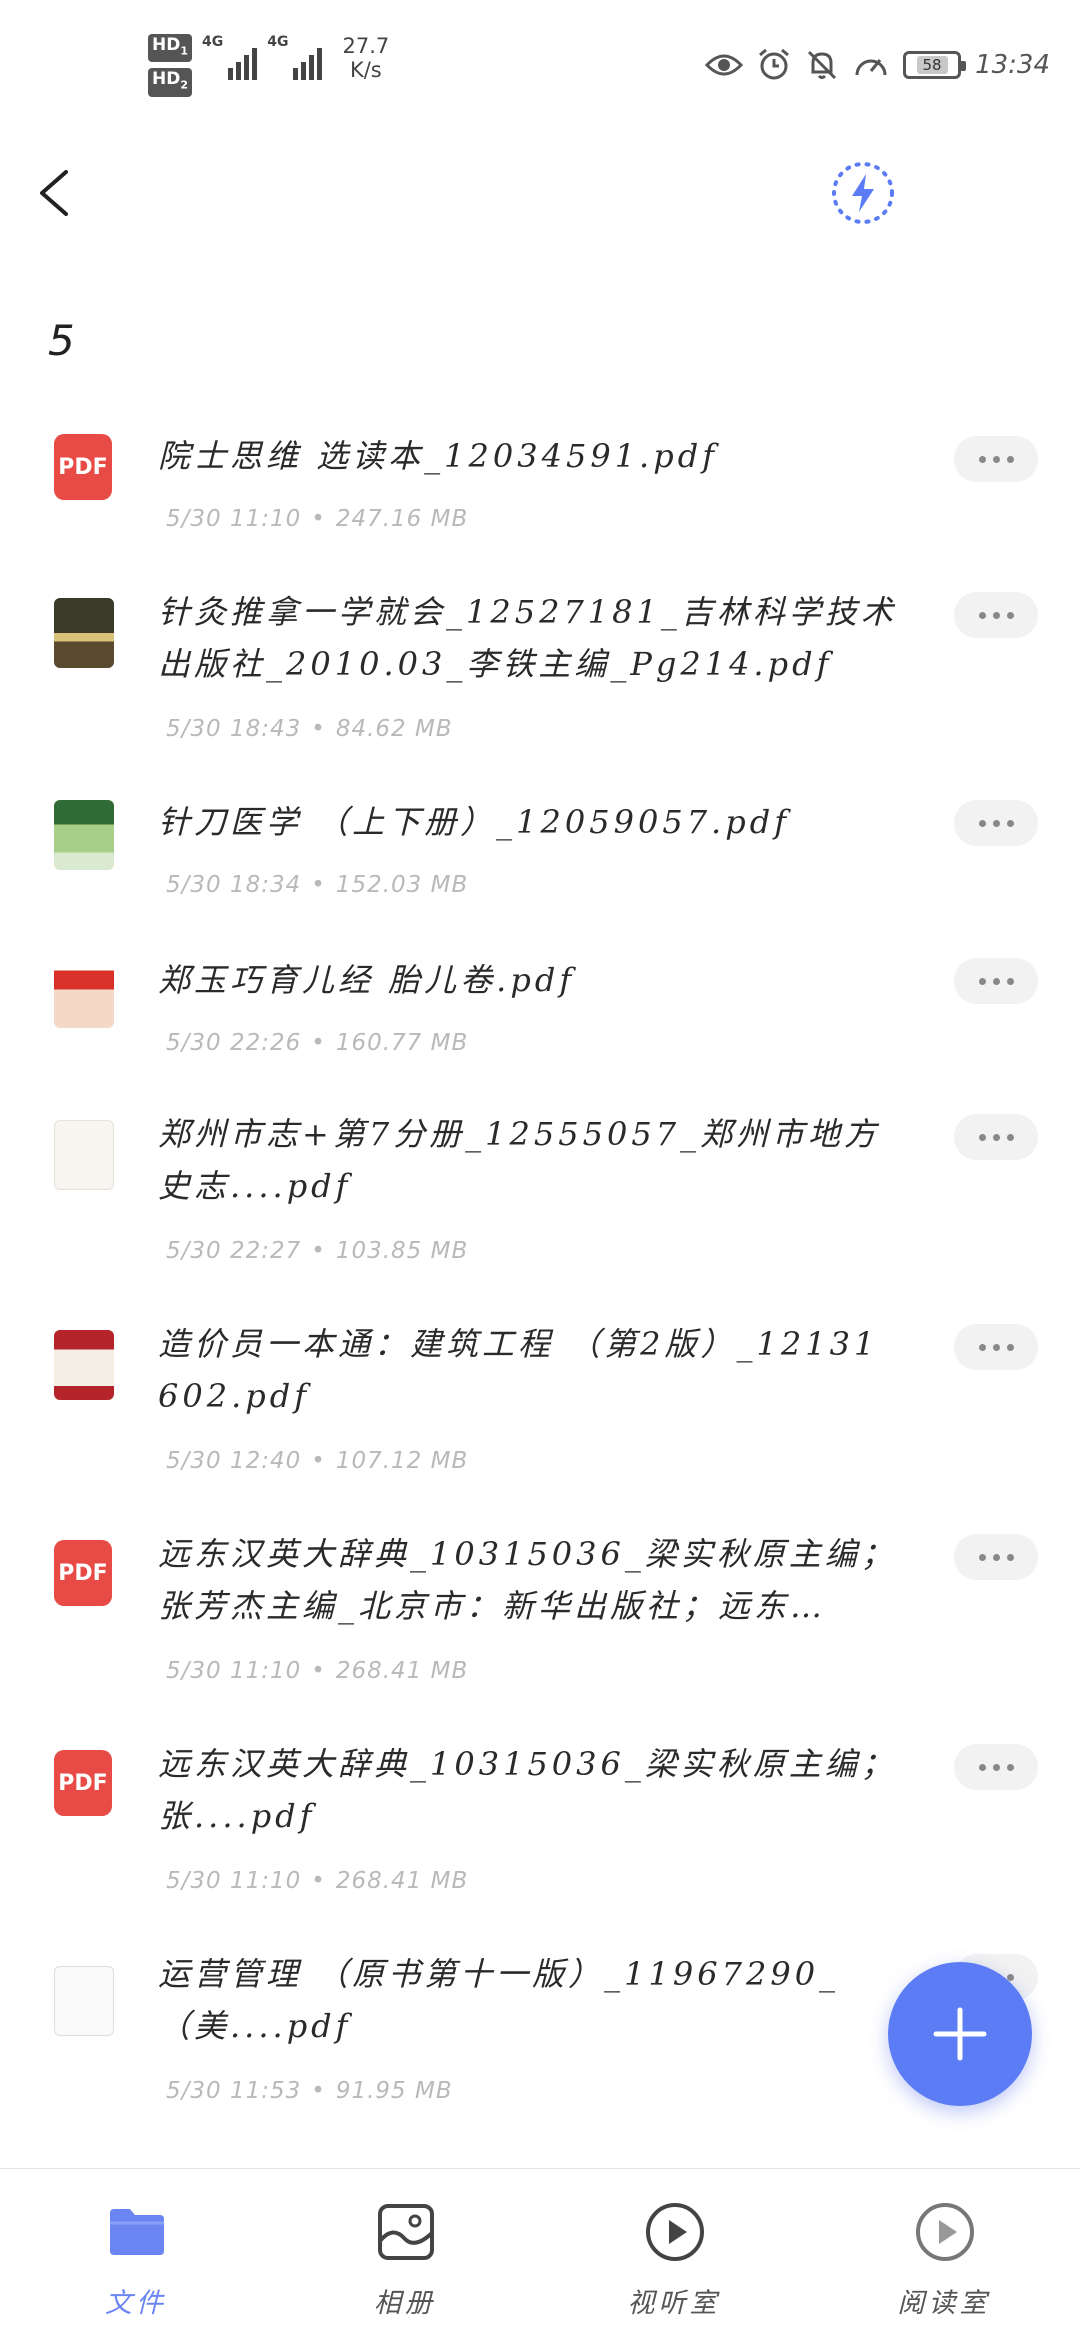  I want to click on alarm-icon, so click(774, 64).